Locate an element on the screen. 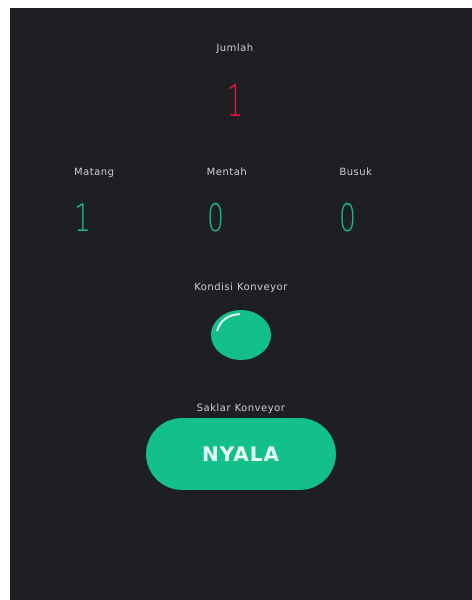 Image resolution: width=472 pixels, height=600 pixels. power-button: NYALA is located at coordinates (241, 454).